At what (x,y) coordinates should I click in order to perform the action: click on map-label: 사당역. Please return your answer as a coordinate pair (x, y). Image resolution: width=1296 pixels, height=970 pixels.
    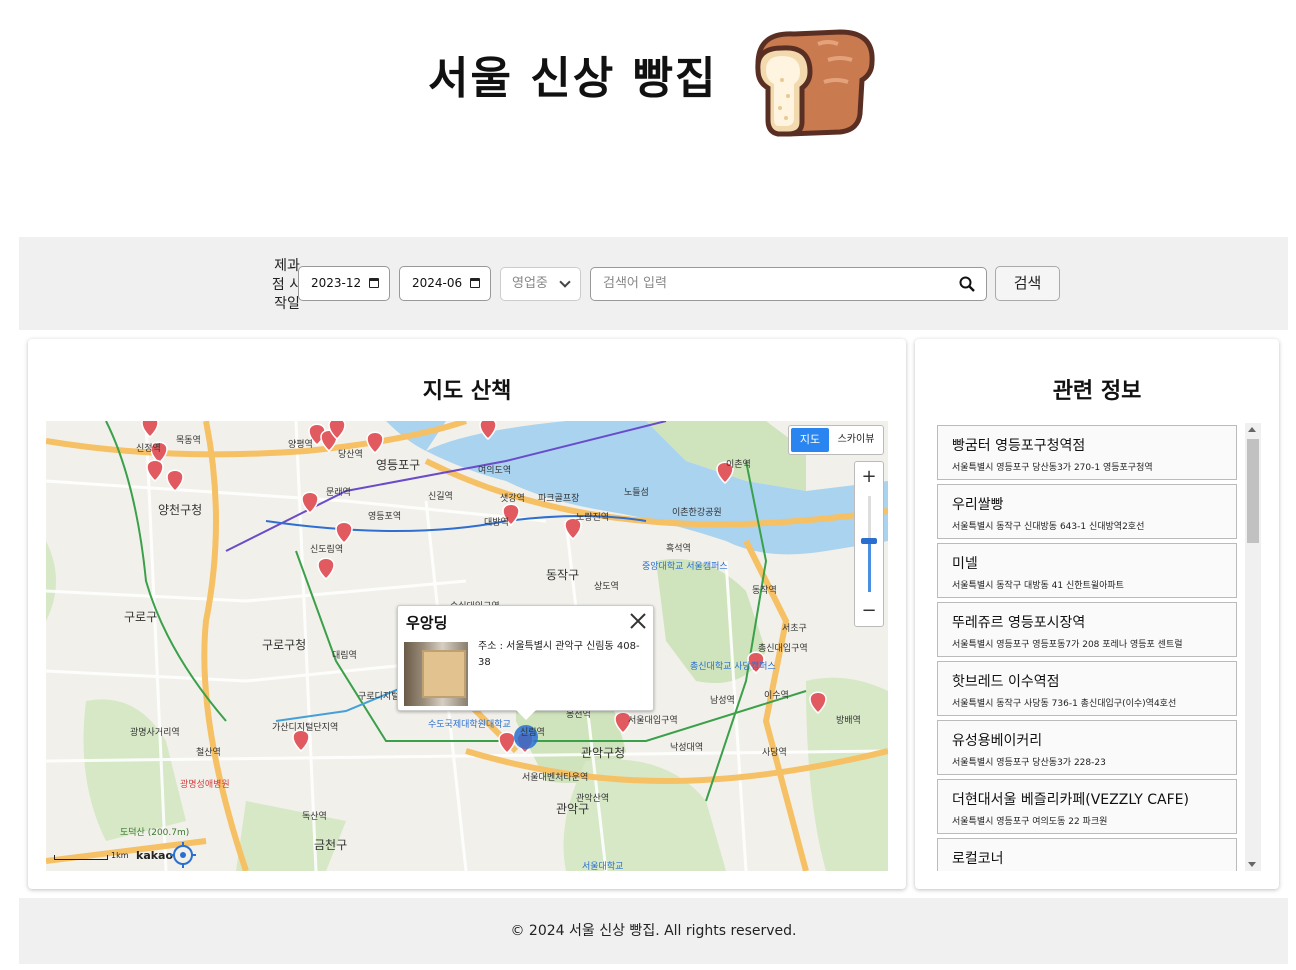
    Looking at the image, I should click on (774, 752).